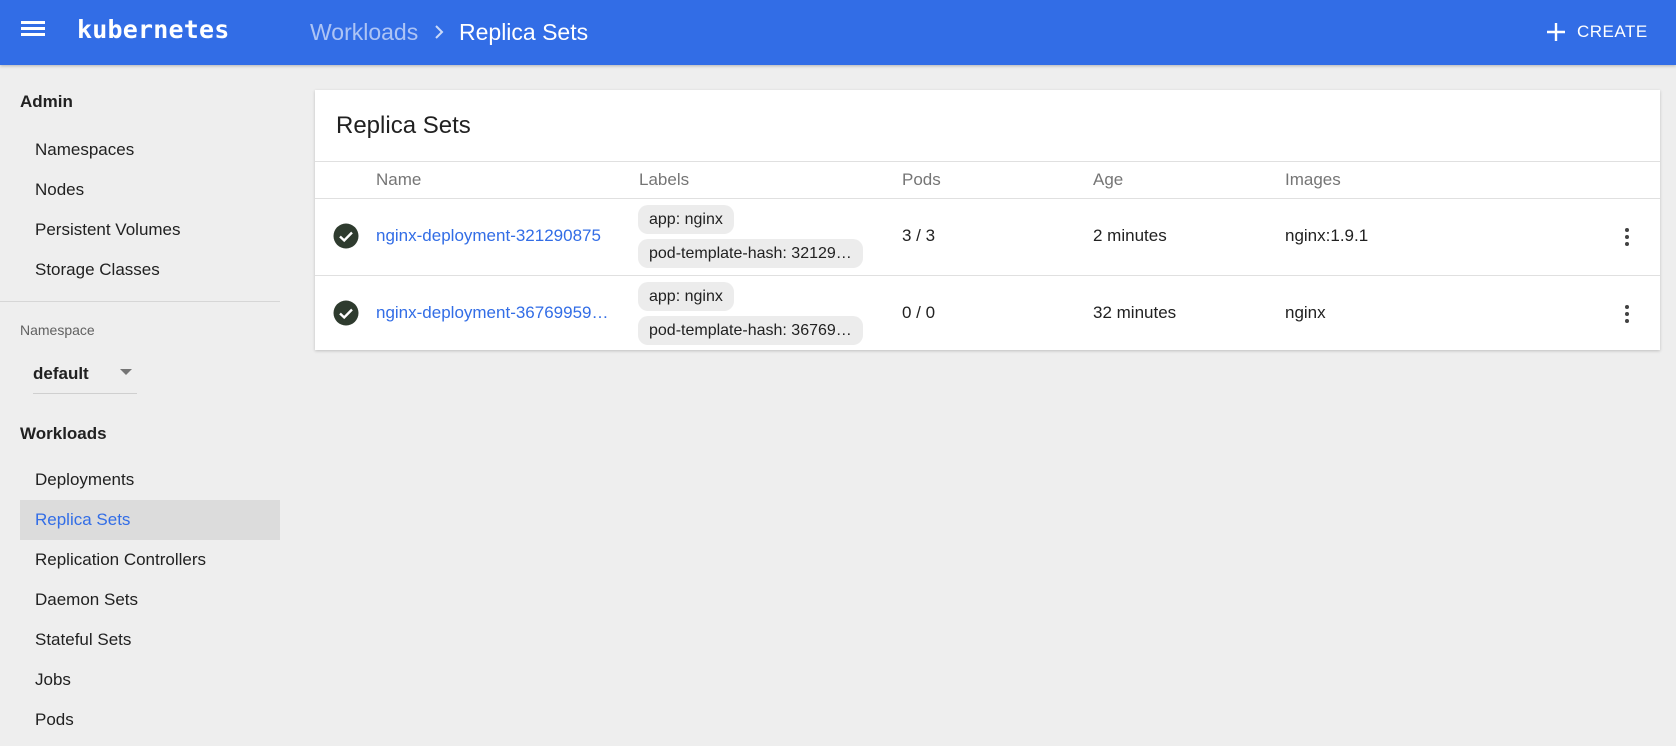  I want to click on column-header-name: Name, so click(398, 180).